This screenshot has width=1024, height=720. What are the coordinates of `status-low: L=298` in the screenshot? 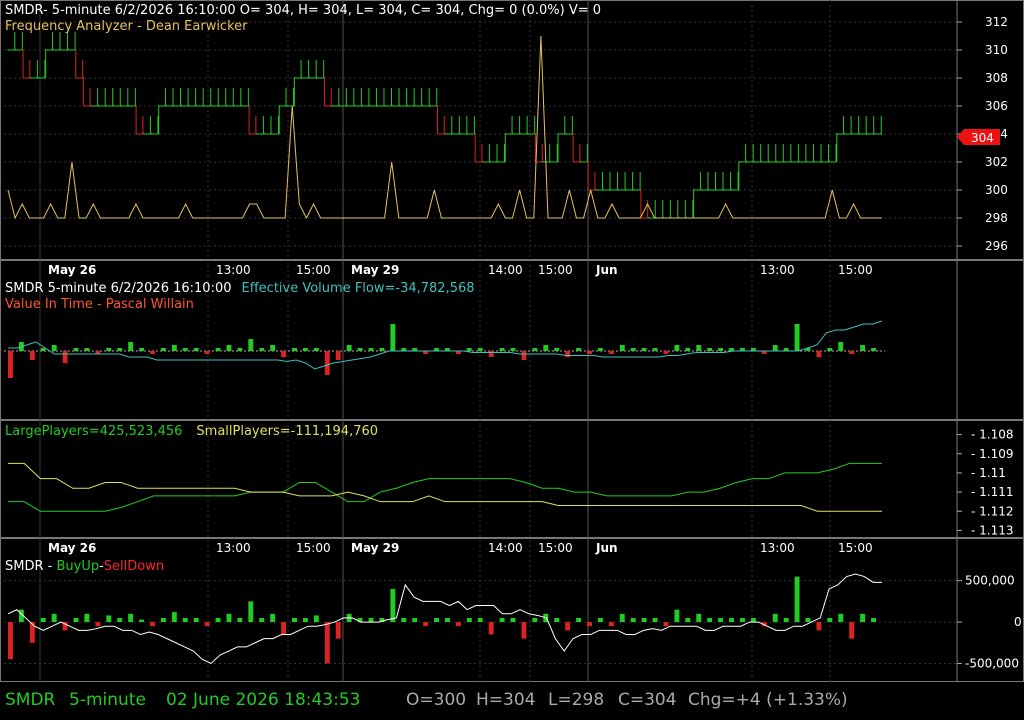 It's located at (576, 700).